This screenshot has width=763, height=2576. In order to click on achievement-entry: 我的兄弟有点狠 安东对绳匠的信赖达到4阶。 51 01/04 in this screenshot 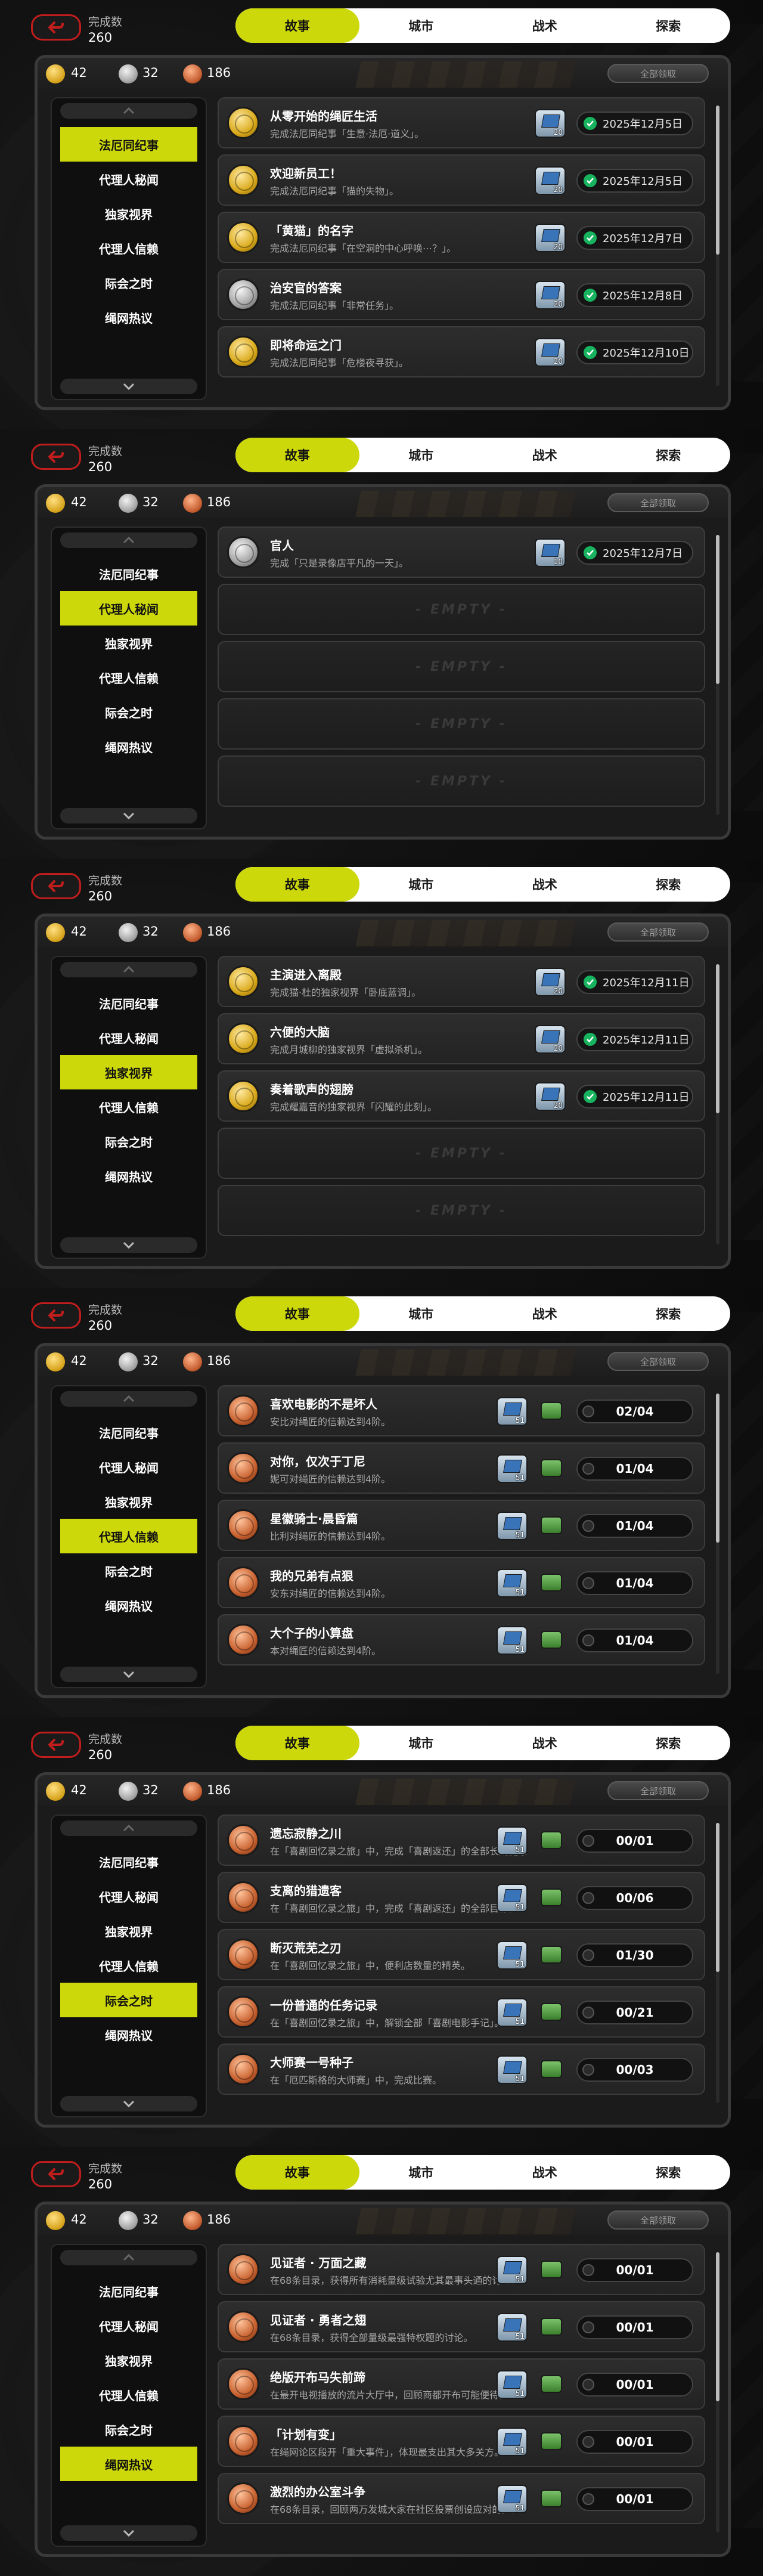, I will do `click(461, 1583)`.